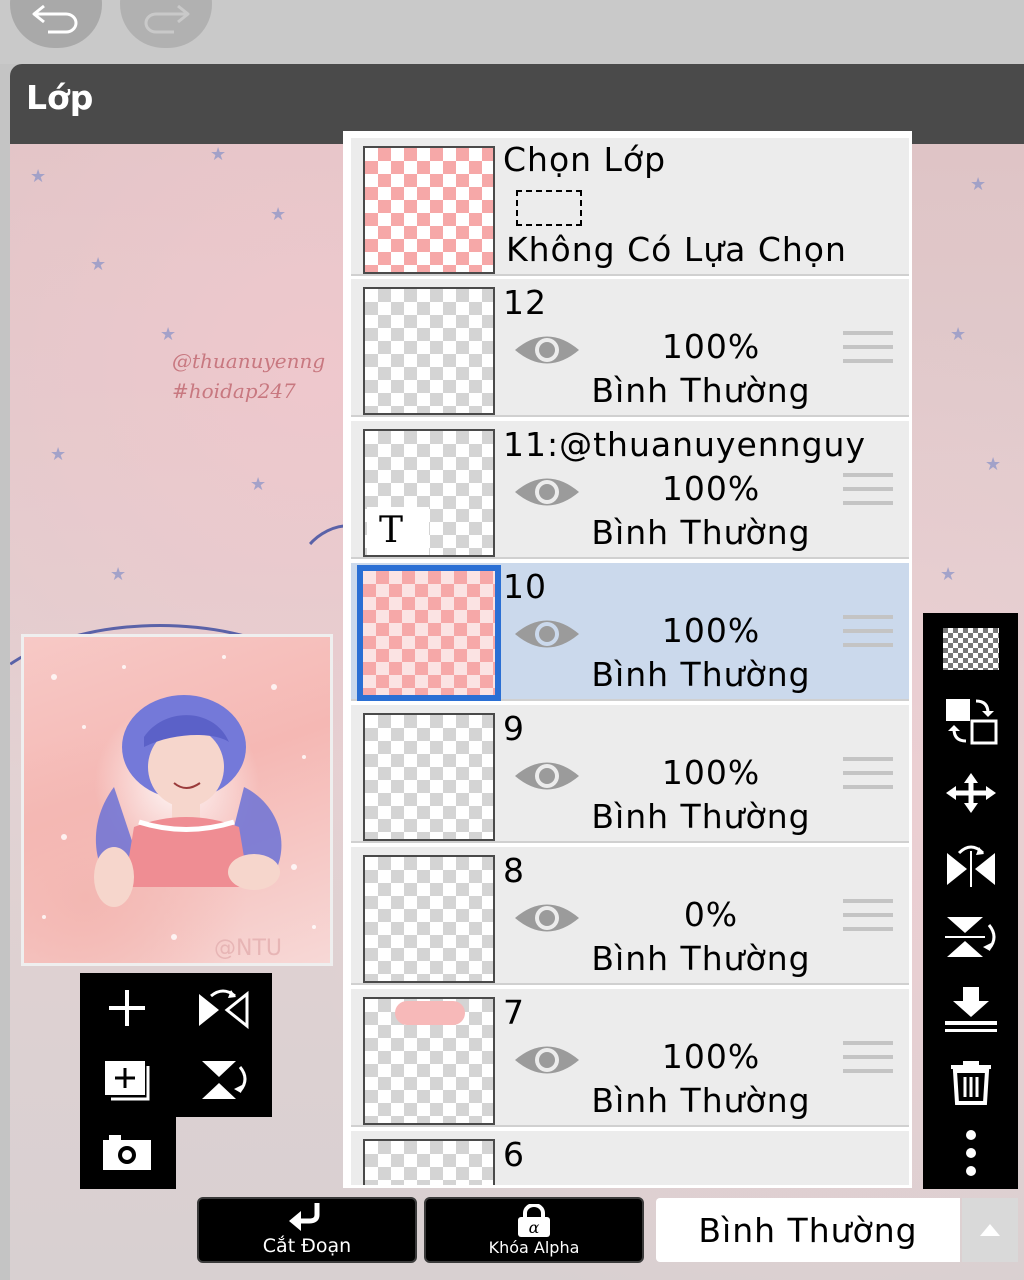 The width and height of the screenshot is (1024, 1280). I want to click on left-toolbar, so click(176, 1081).